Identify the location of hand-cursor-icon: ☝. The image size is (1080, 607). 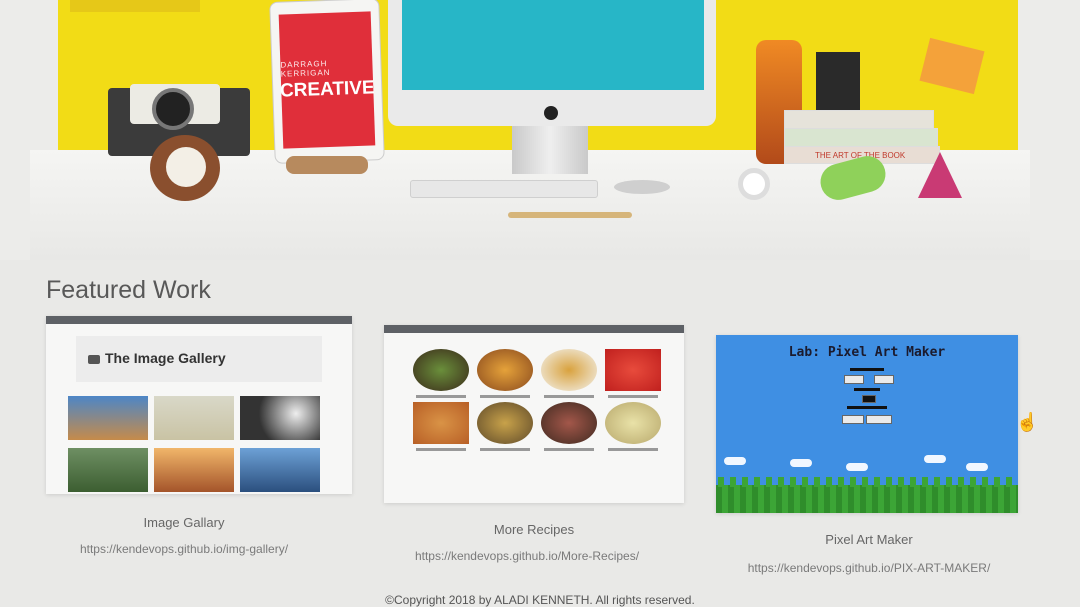
(1027, 422).